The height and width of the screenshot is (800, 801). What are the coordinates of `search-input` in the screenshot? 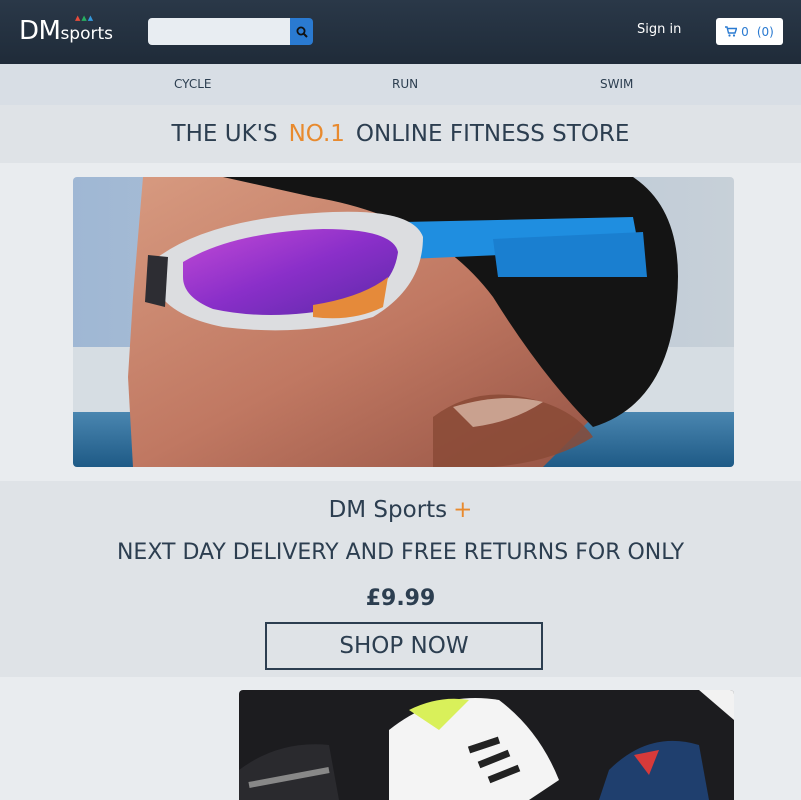 It's located at (219, 31).